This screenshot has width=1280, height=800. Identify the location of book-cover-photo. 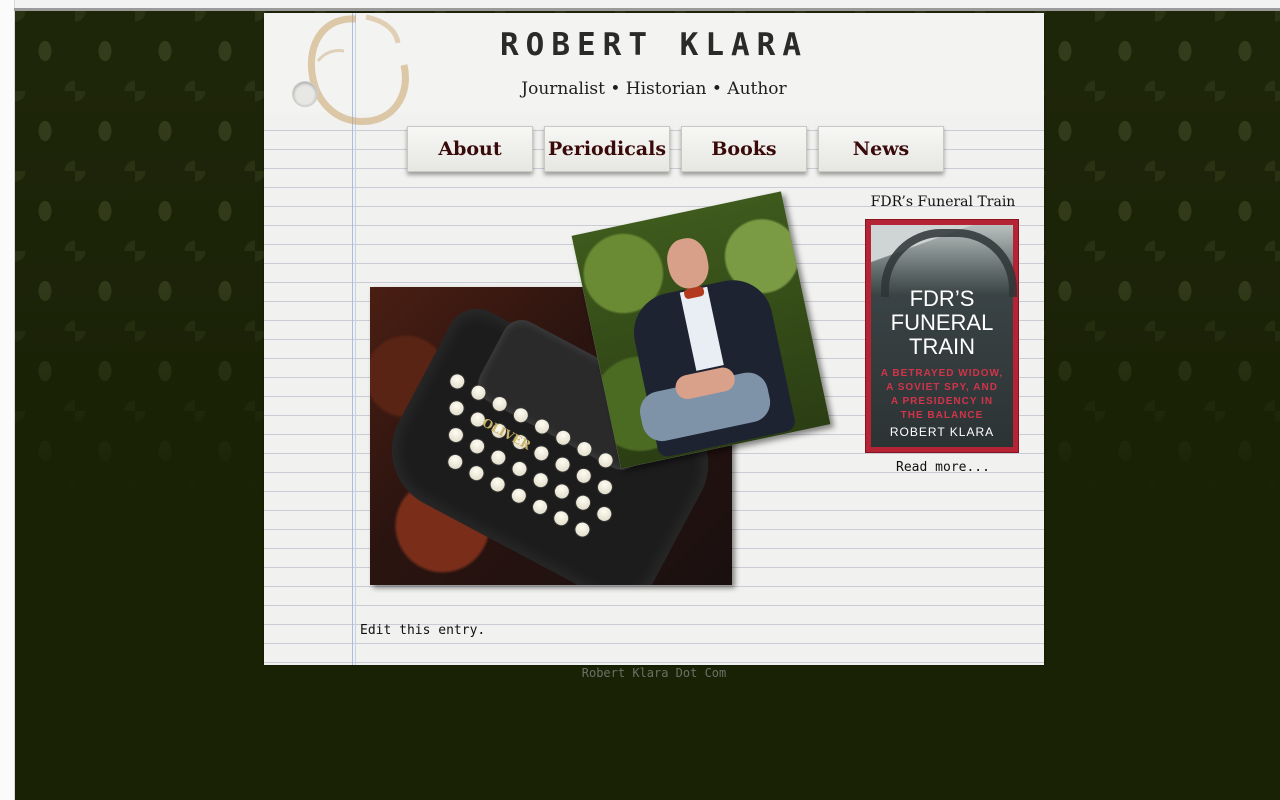
(944, 261).